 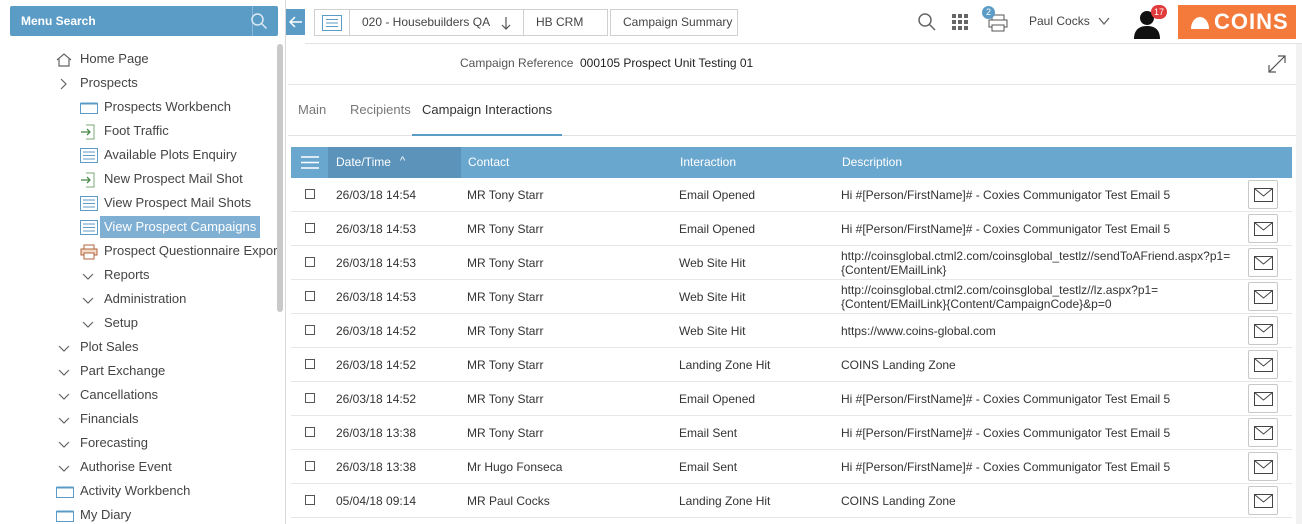 What do you see at coordinates (179, 227) in the screenshot?
I see `sidebar-item-view-prospect-campaigns: View Prospect Campaigns` at bounding box center [179, 227].